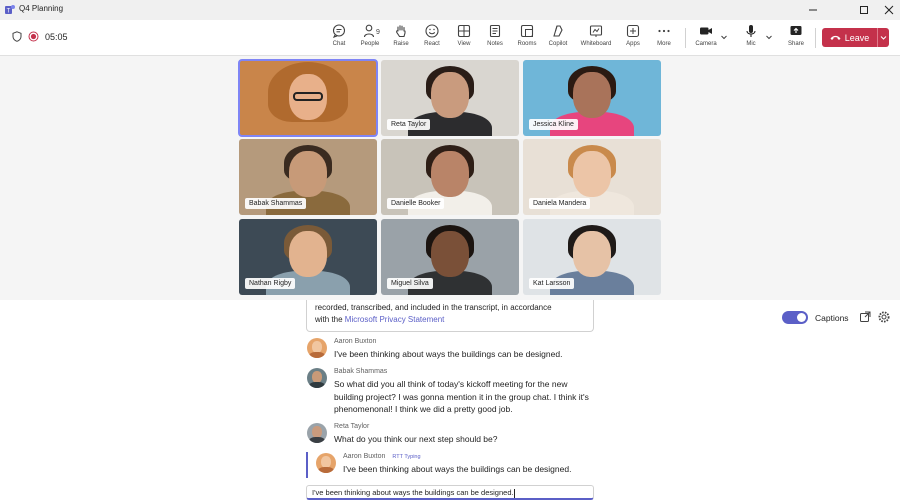  I want to click on maximize-button, so click(864, 10).